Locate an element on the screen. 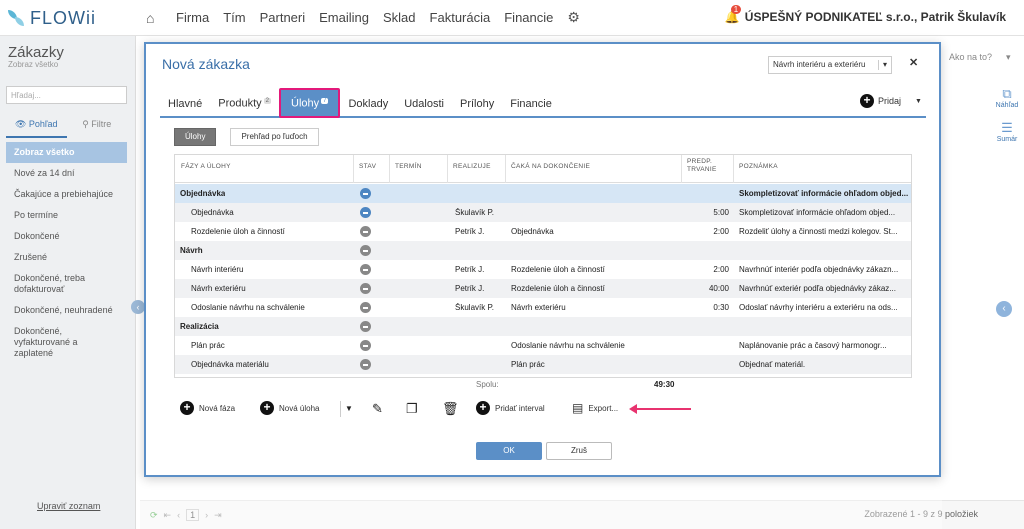 This screenshot has width=1024, height=529. tab-hlavne: Hlavné is located at coordinates (185, 107).